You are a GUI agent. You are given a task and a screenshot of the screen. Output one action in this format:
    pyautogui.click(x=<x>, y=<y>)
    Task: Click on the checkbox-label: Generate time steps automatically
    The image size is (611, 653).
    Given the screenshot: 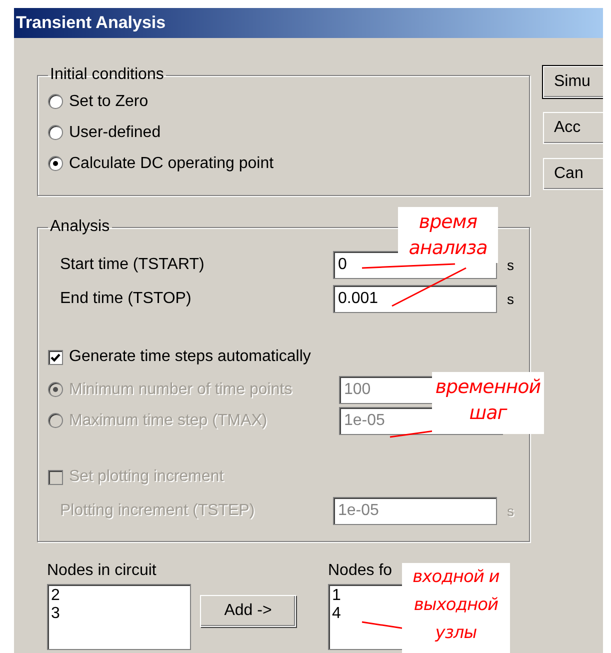 What is the action you would take?
    pyautogui.click(x=190, y=357)
    